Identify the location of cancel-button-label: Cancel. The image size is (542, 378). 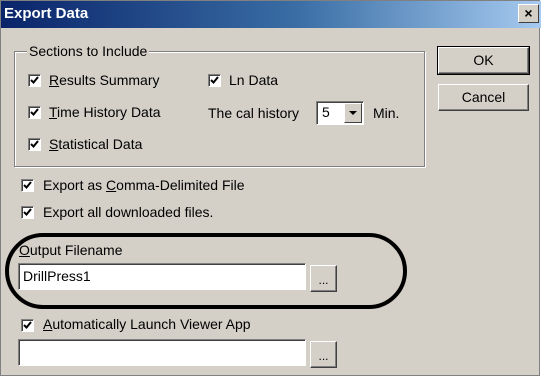
(483, 97).